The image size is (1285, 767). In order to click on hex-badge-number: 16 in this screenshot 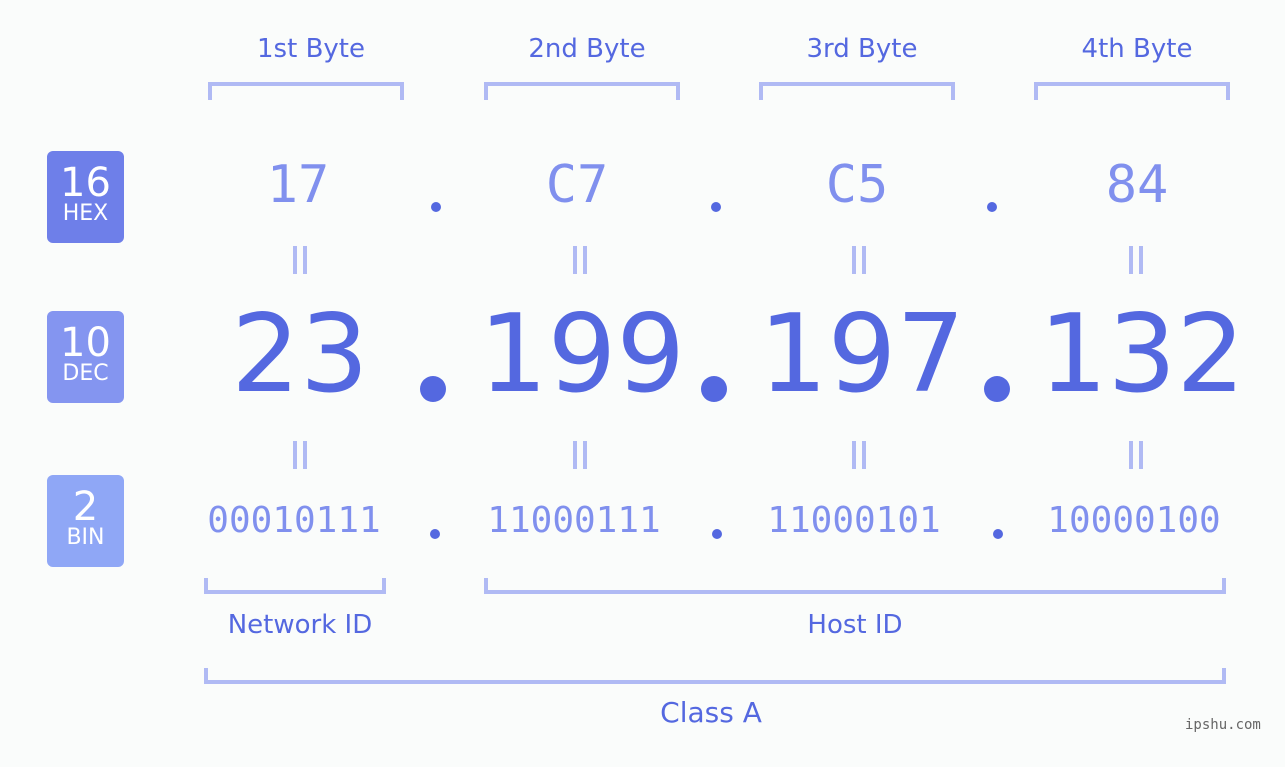, I will do `click(85, 183)`.